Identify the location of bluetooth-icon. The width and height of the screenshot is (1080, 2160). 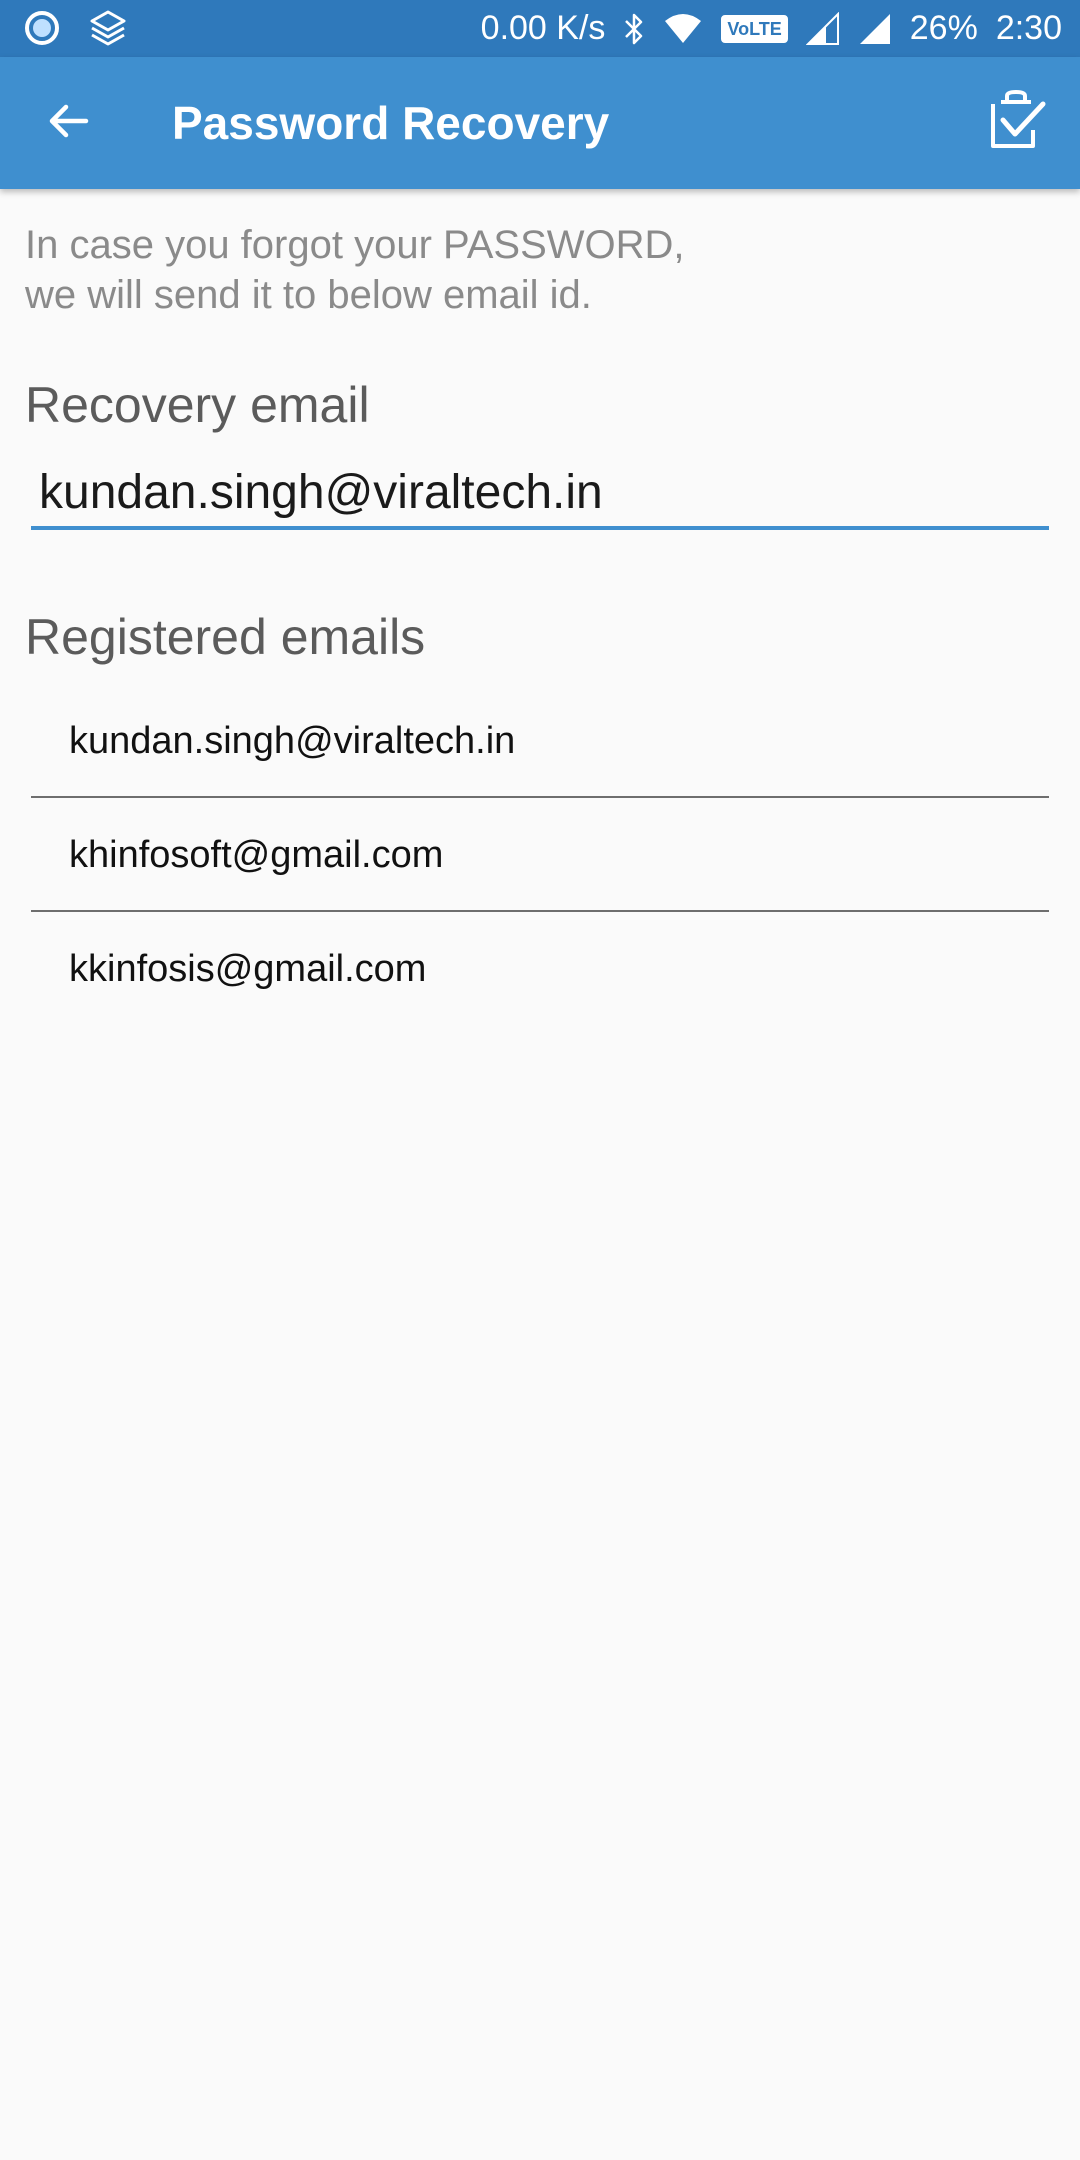
(634, 29).